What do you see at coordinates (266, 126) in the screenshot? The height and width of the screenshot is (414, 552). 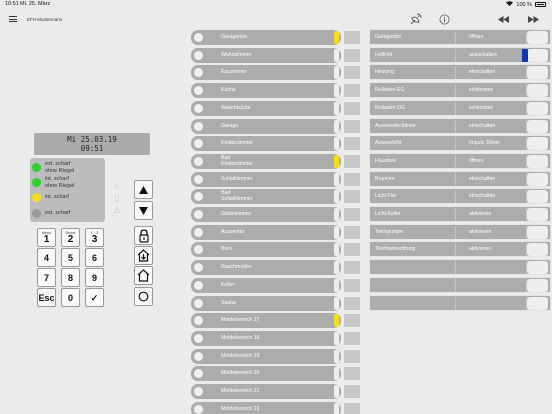 I see `zone-row: Garage` at bounding box center [266, 126].